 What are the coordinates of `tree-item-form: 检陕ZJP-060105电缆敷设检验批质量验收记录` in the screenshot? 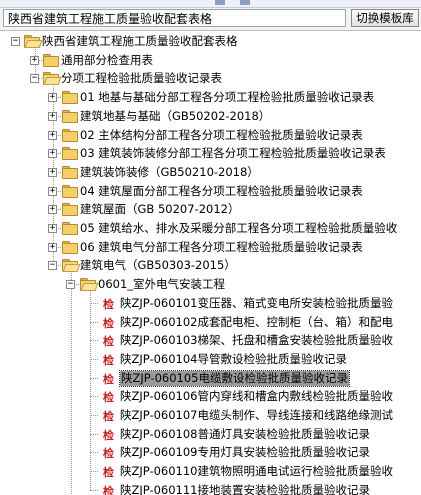 It's located at (210, 378).